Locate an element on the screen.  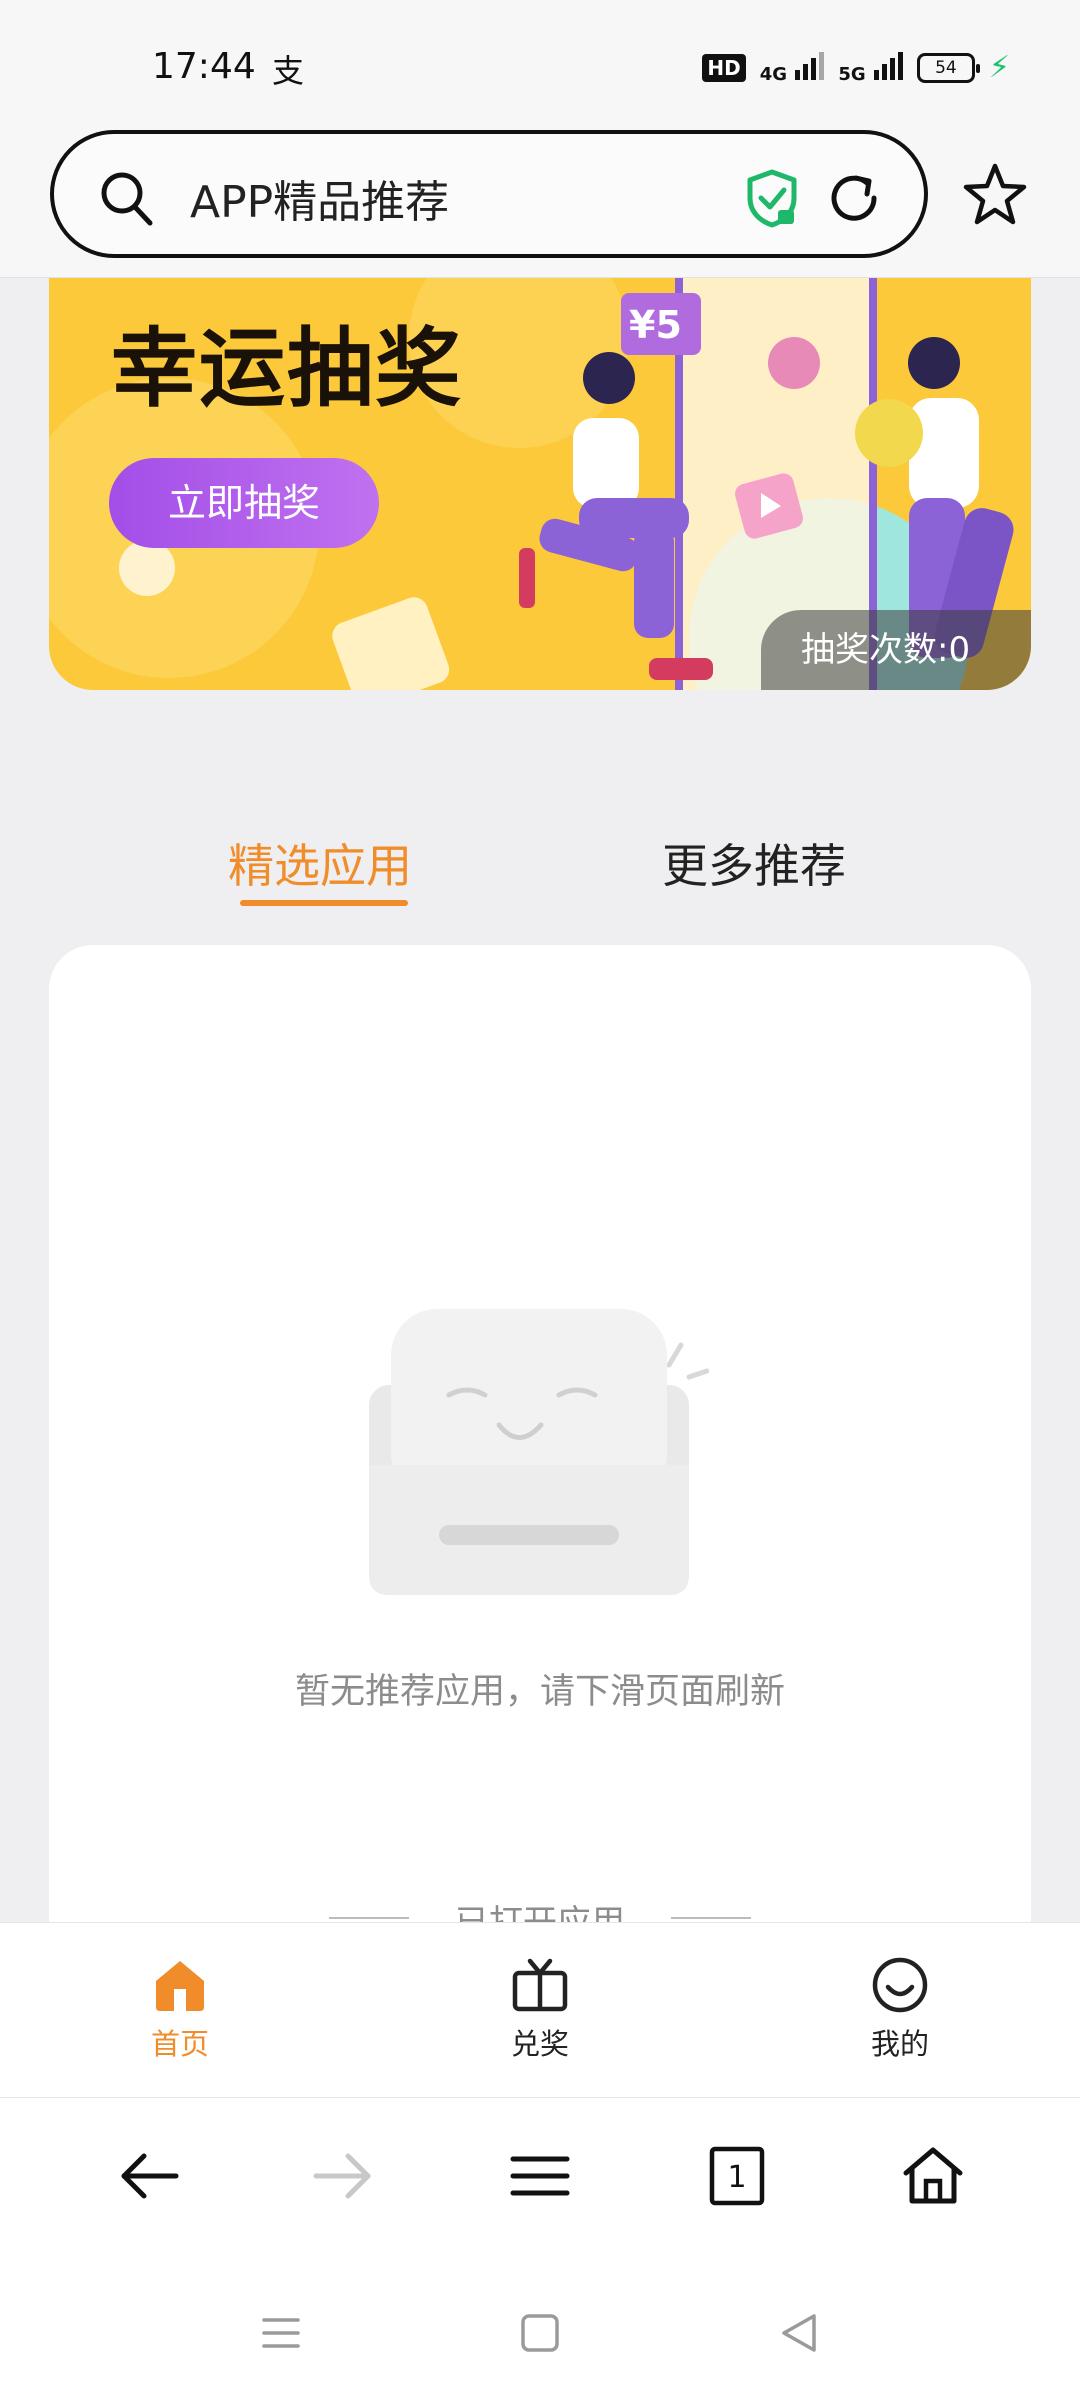
category-tabs: 精选应用 更多推荐 is located at coordinates (540, 865).